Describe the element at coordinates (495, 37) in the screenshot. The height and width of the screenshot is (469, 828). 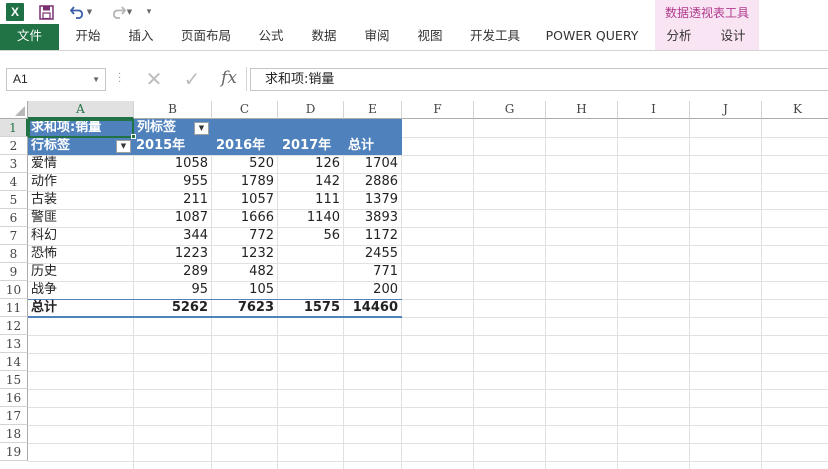
I see `tab-developer: 开发工具` at that location.